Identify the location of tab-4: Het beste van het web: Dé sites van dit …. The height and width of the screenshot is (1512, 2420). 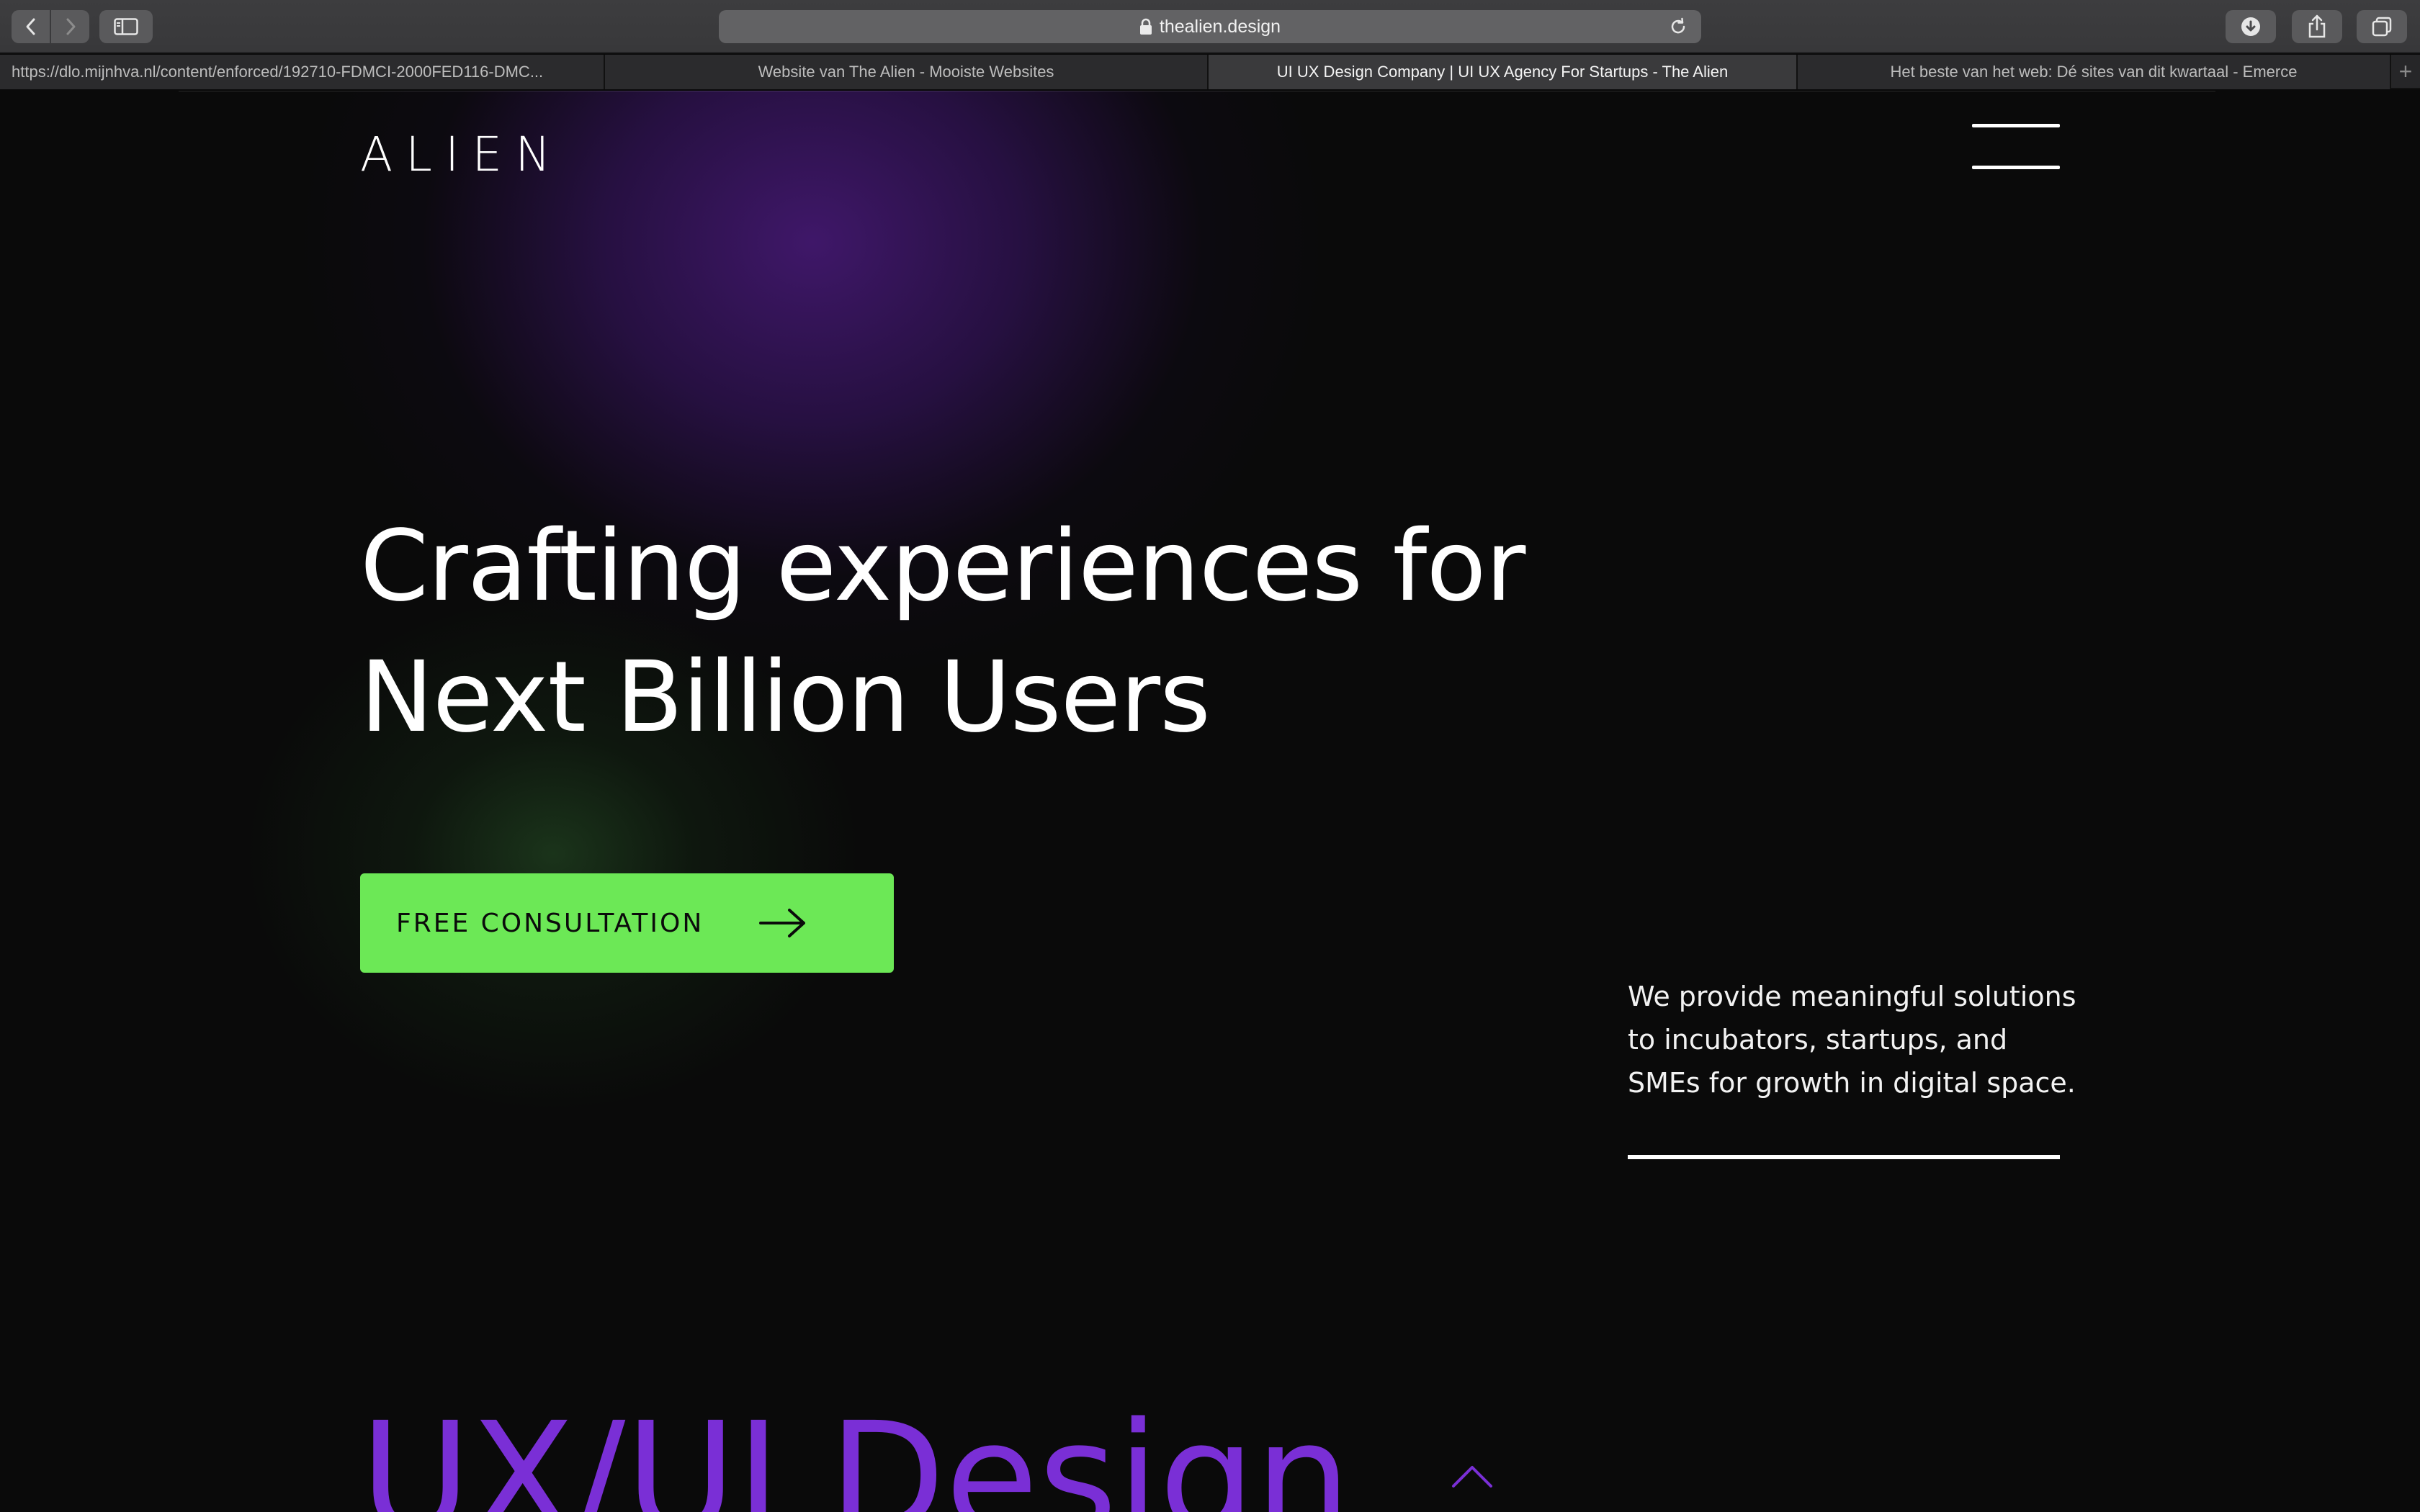
(2094, 72).